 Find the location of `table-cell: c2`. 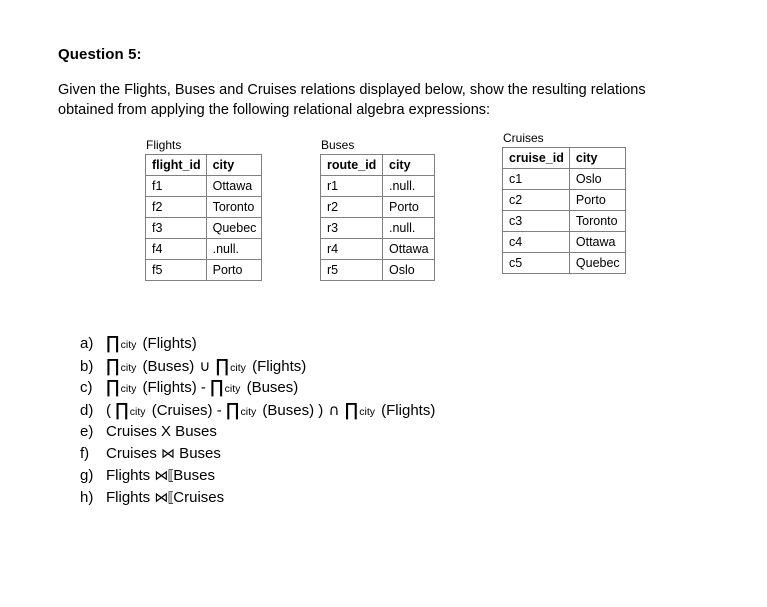

table-cell: c2 is located at coordinates (536, 200).